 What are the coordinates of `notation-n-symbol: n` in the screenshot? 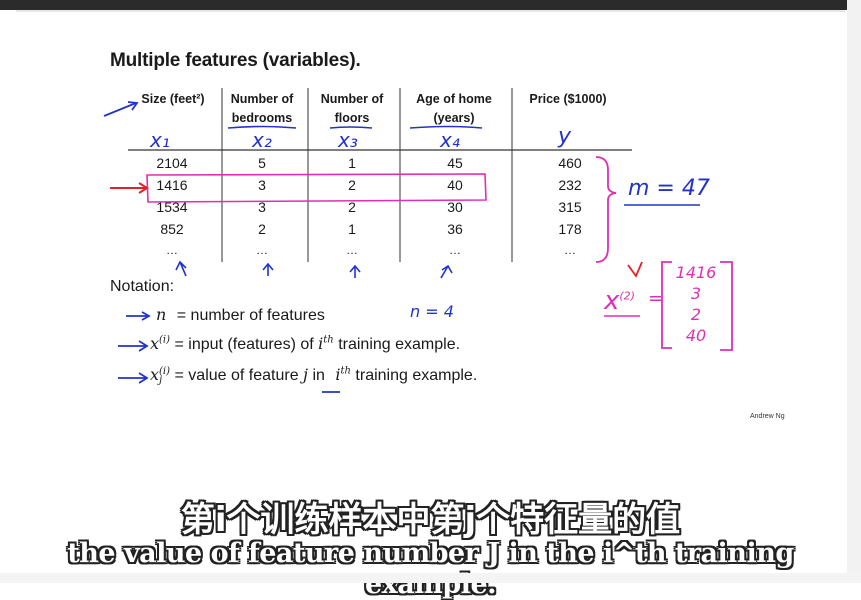 It's located at (161, 314).